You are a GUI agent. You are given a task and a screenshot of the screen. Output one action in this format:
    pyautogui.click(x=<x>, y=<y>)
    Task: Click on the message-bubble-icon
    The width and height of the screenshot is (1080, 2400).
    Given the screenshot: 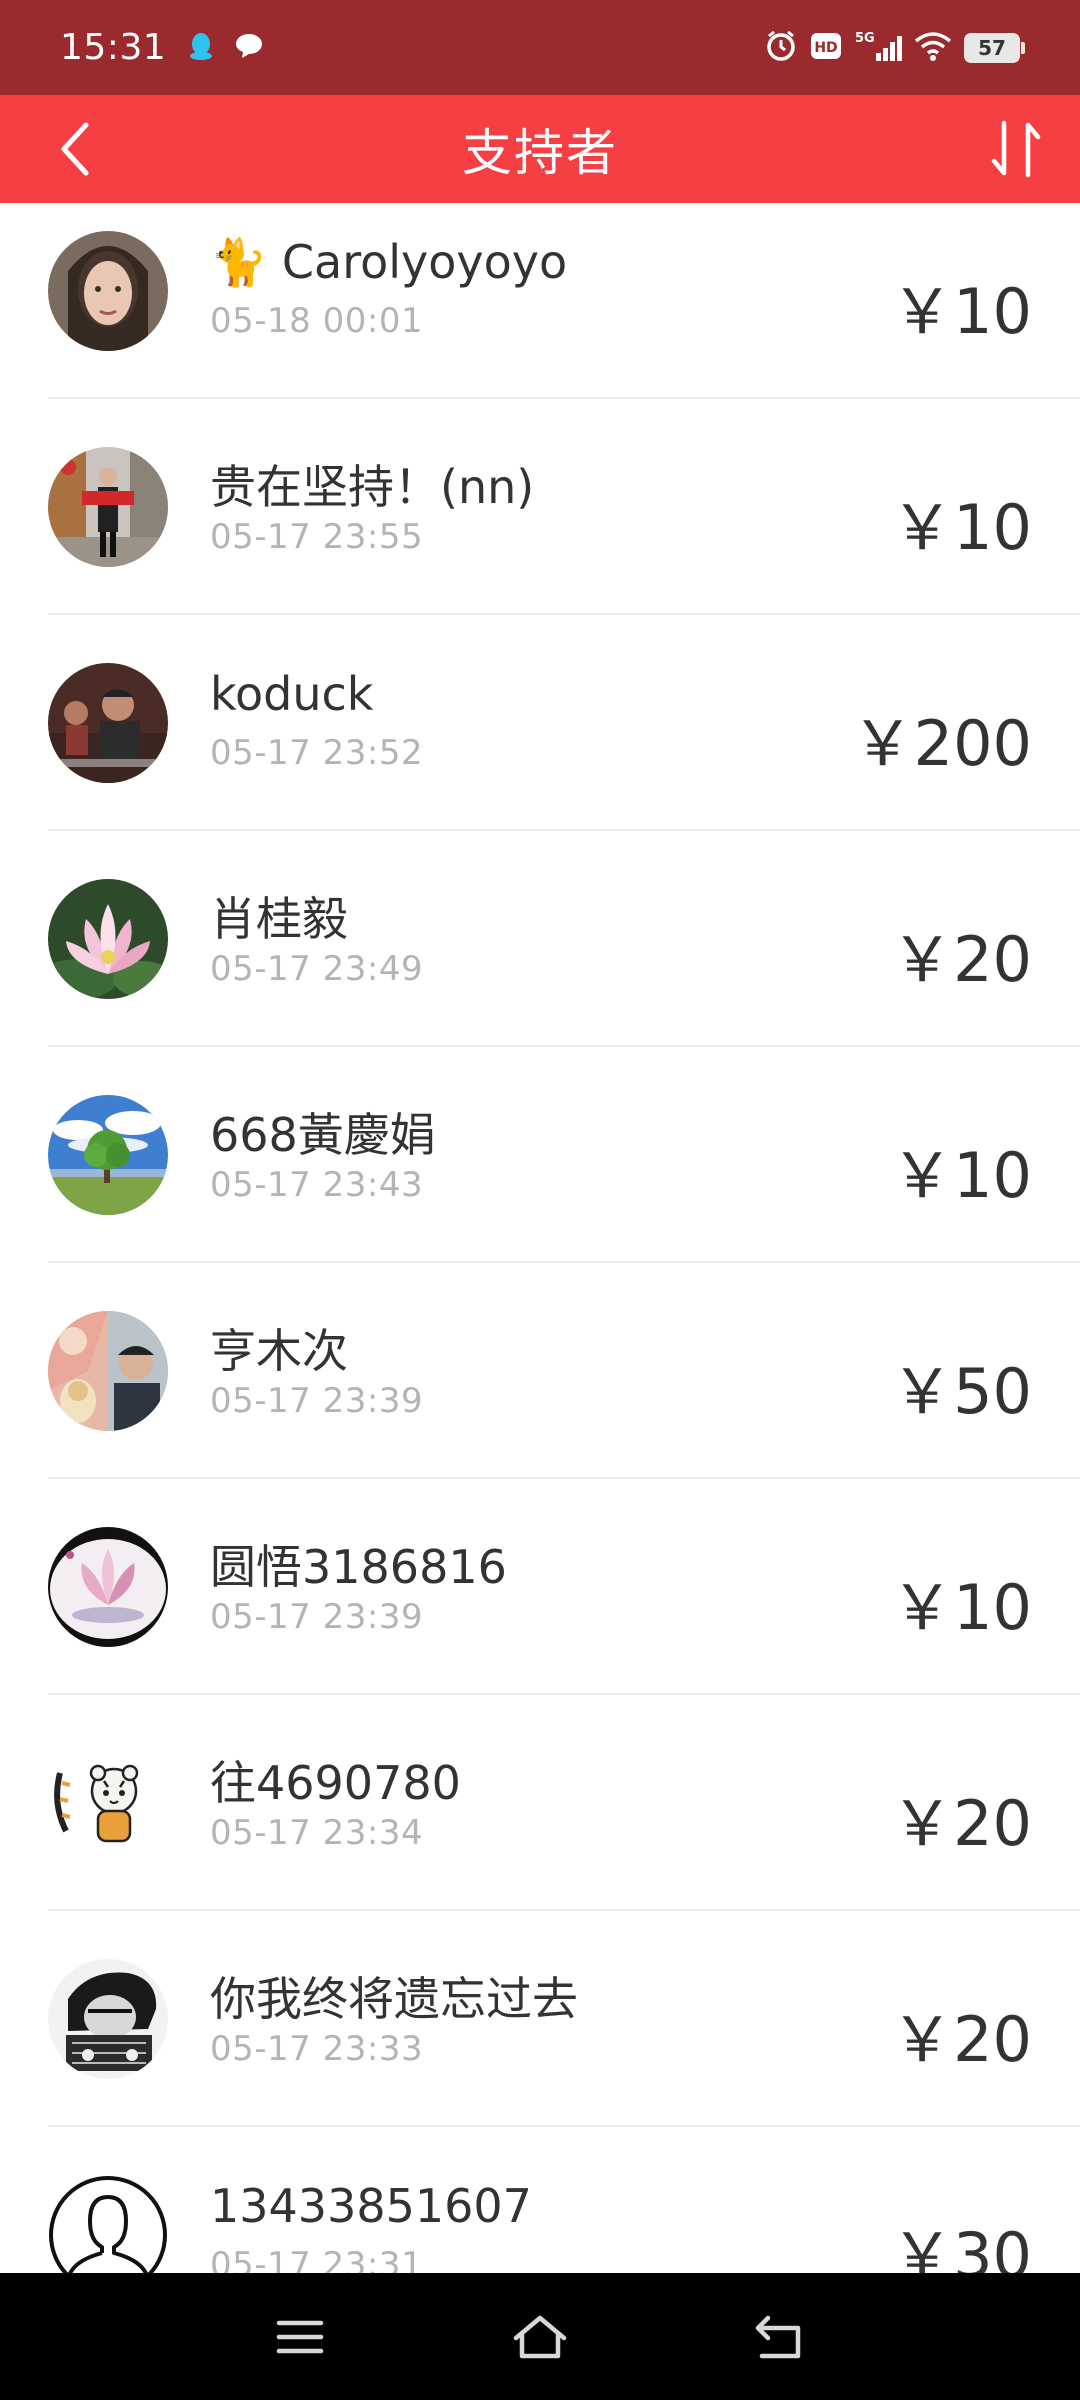 What is the action you would take?
    pyautogui.click(x=249, y=48)
    